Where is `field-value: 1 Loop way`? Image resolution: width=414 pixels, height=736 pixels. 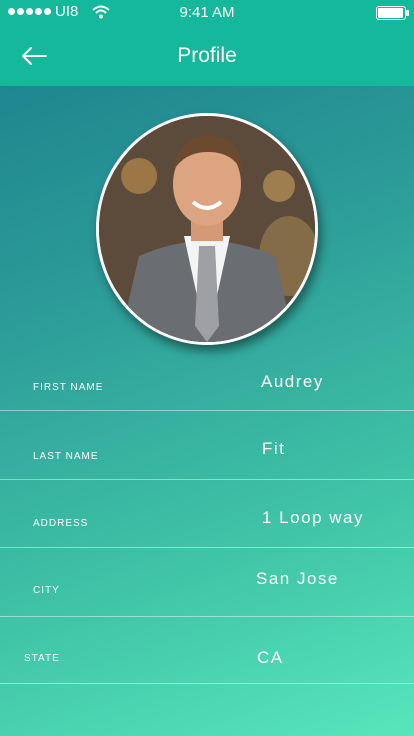
field-value: 1 Loop way is located at coordinates (313, 517).